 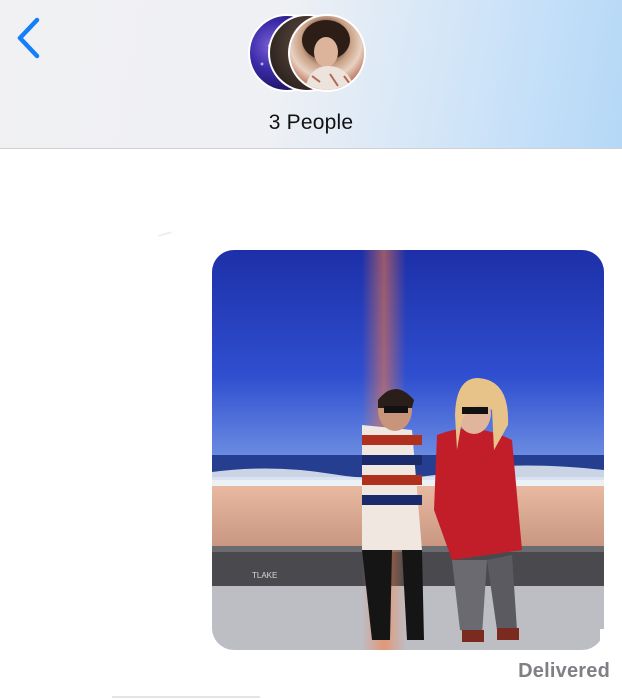 What do you see at coordinates (264, 575) in the screenshot?
I see `svg-text: TLAKE` at bounding box center [264, 575].